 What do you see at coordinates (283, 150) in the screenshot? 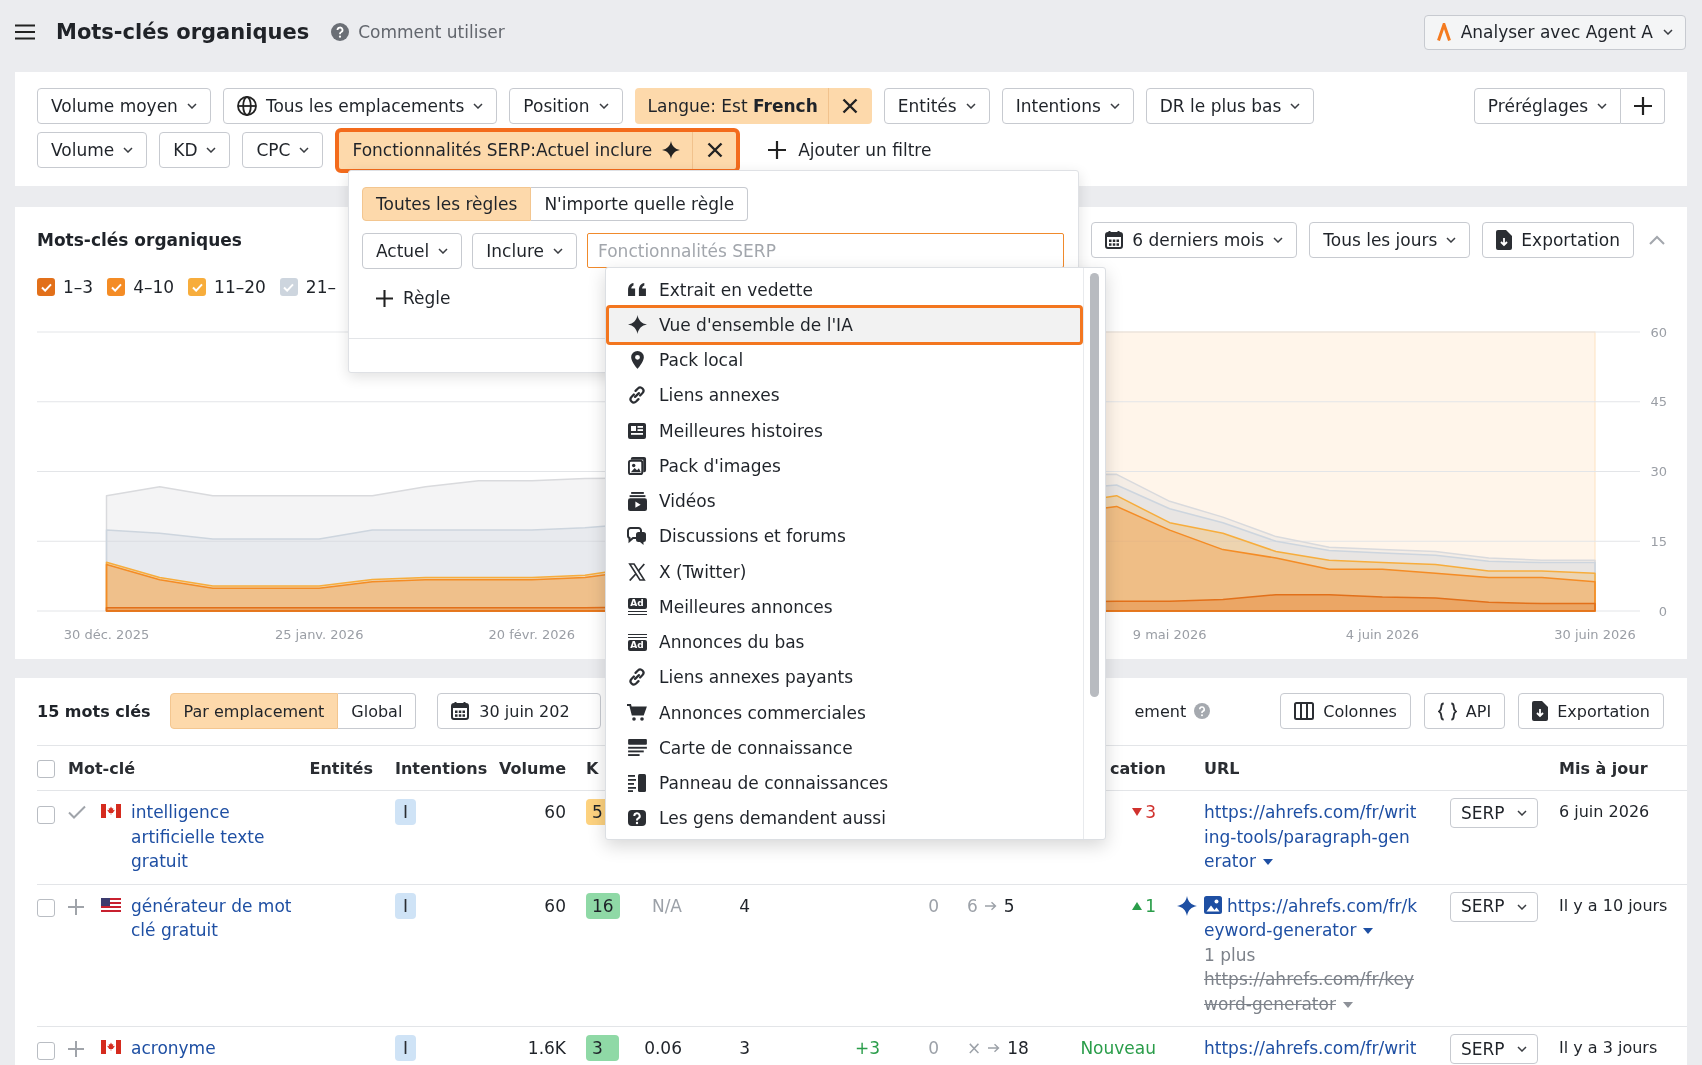
I see `filter-dropdown: CPC` at bounding box center [283, 150].